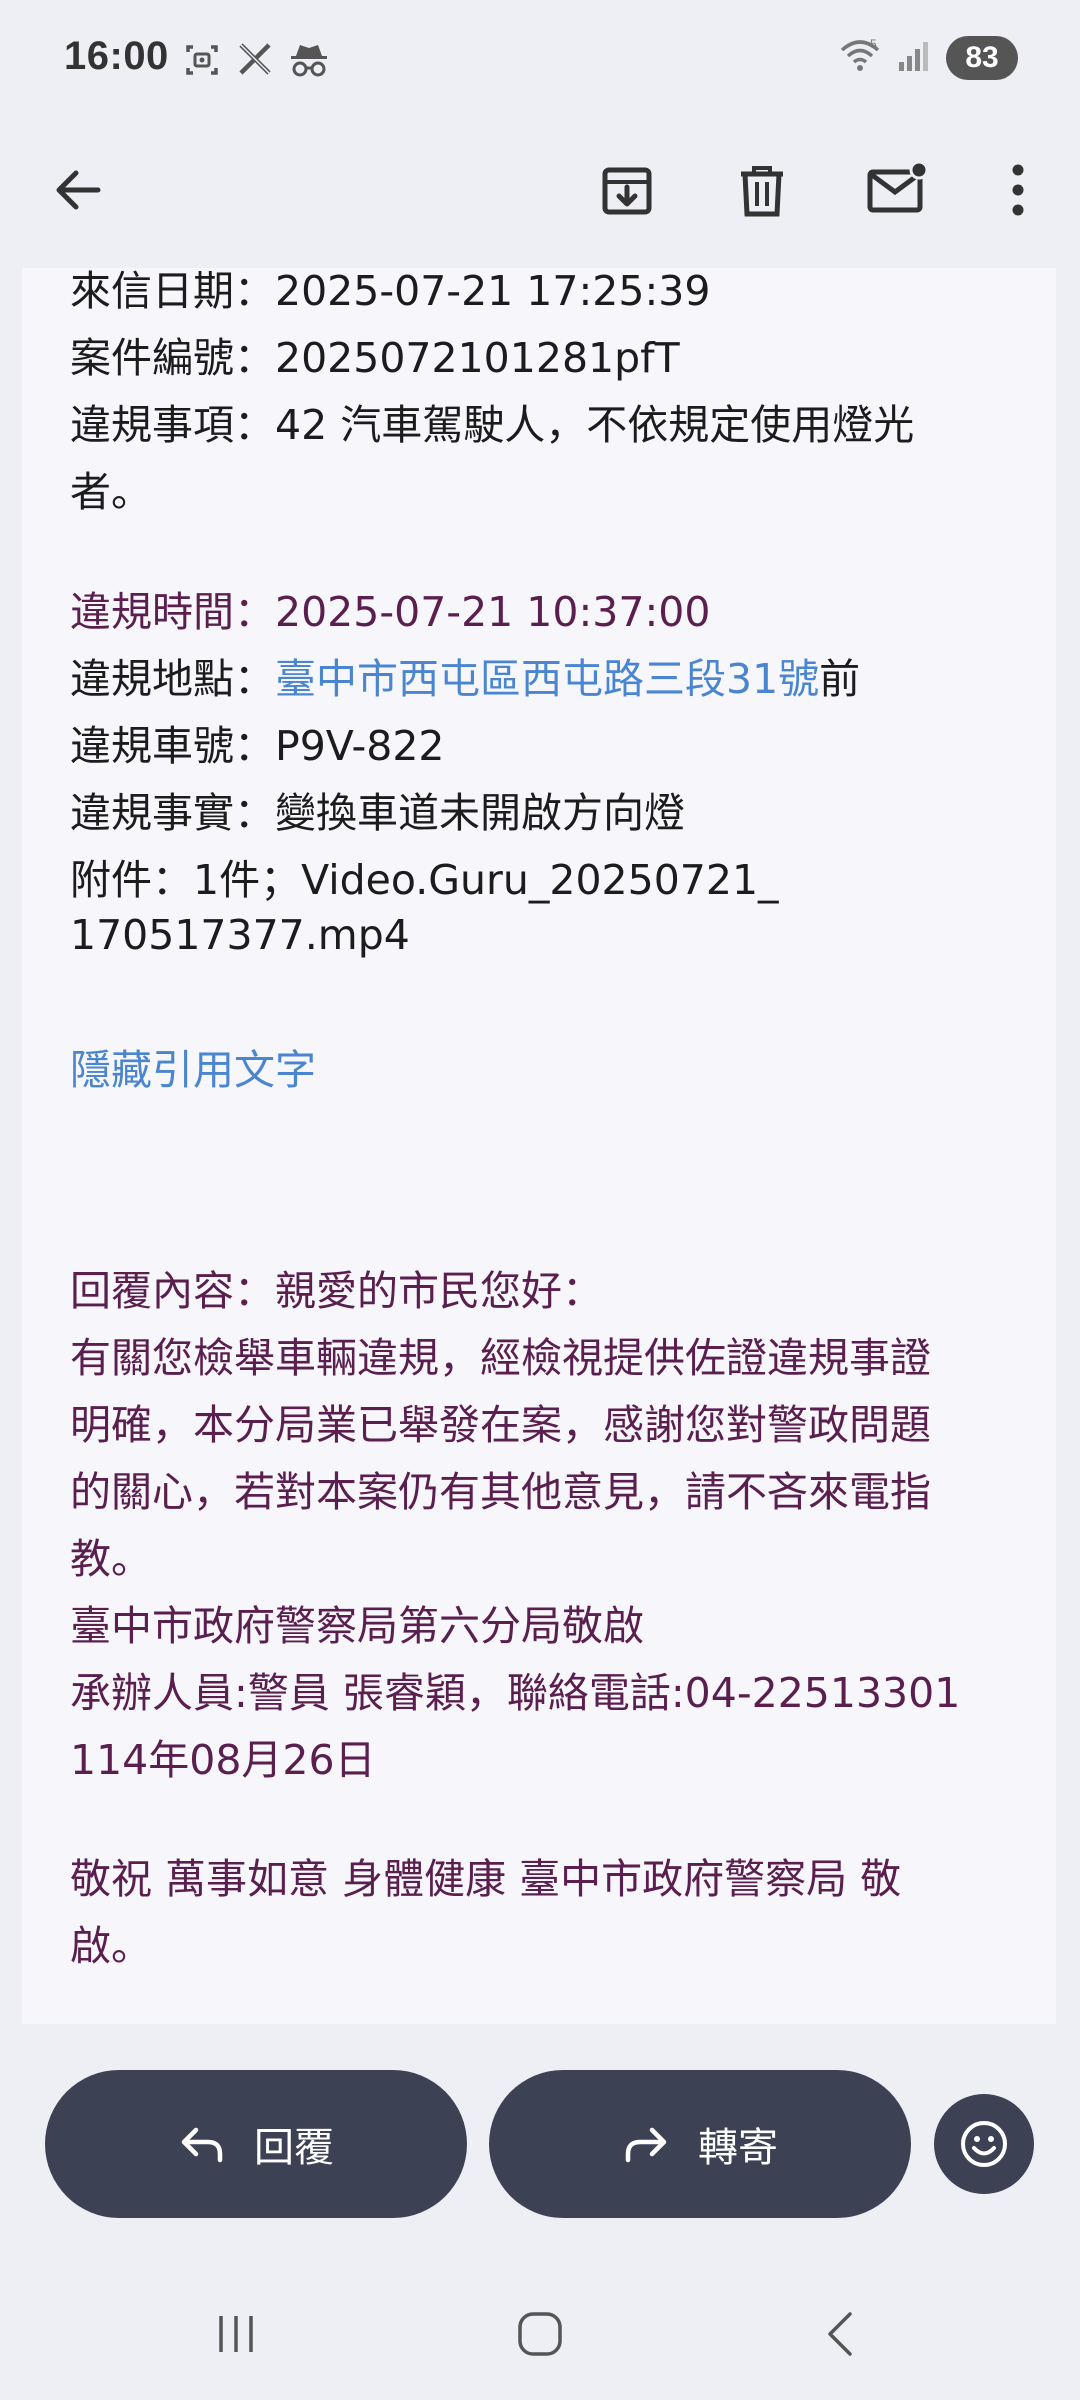 Image resolution: width=1080 pixels, height=2400 pixels. Describe the element at coordinates (336, 1291) in the screenshot. I see `reply-title: 回覆內容：親愛的市民您好：` at that location.